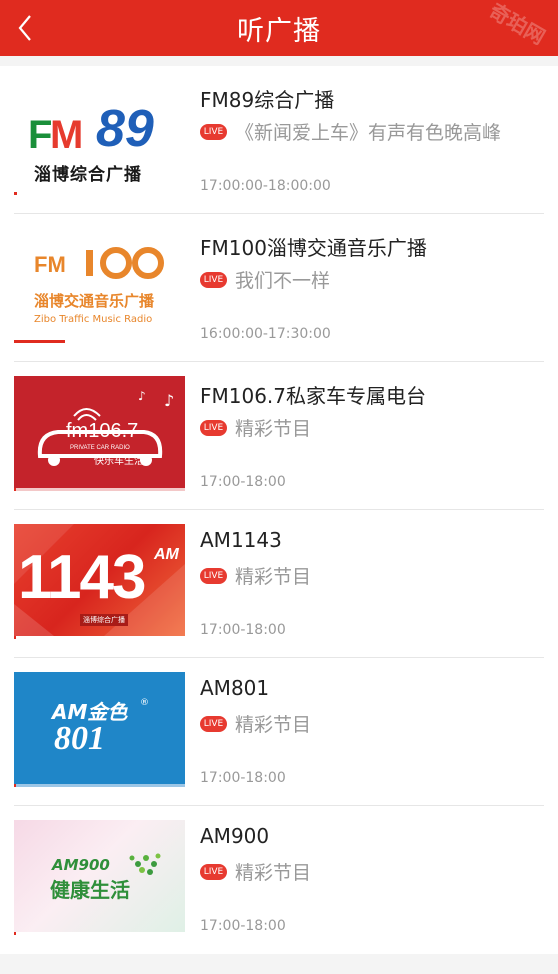 The height and width of the screenshot is (974, 558). I want to click on logo-title: 1143, so click(82, 577).